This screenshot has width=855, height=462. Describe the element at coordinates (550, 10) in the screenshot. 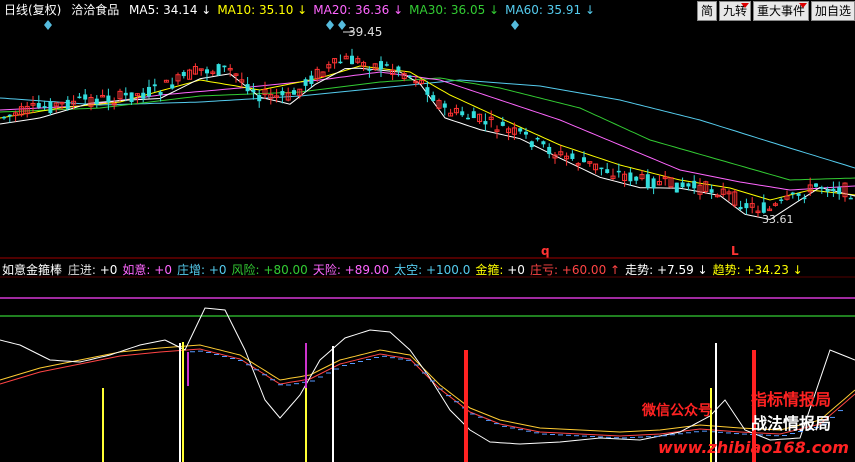

I see `ma-readout-4: MA60: 35.91 ↓` at that location.